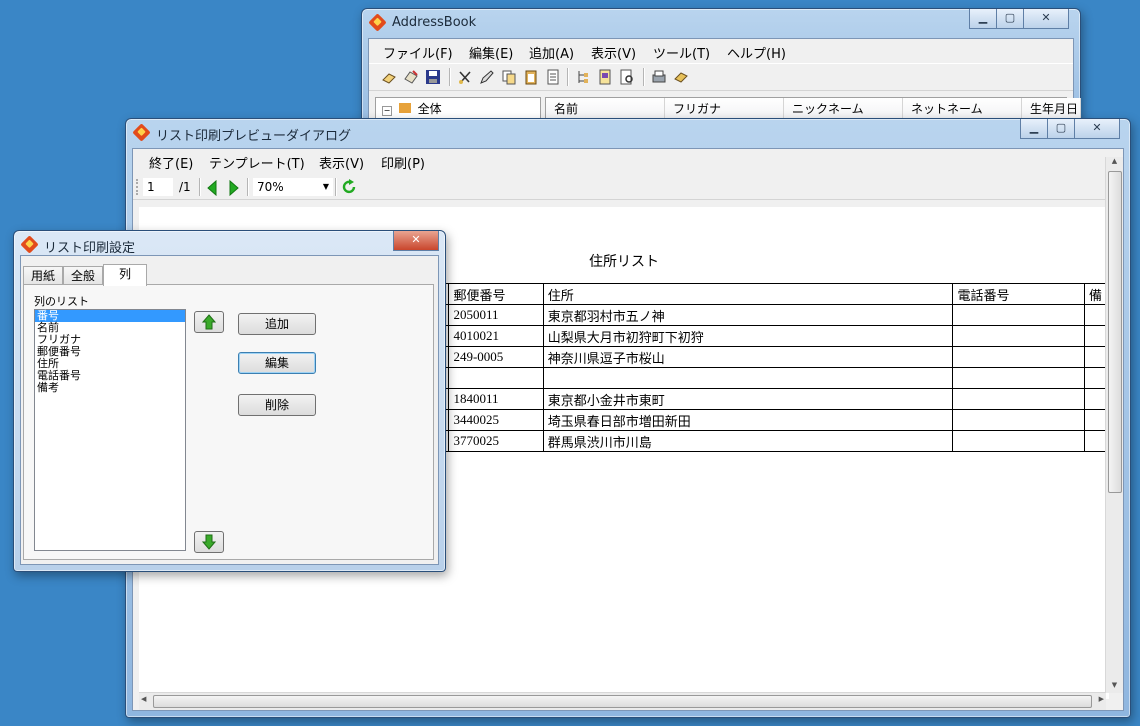 The height and width of the screenshot is (726, 1140). Describe the element at coordinates (721, 51) in the screenshot. I see `main-menubar: ファイル(F) 編集(E) 追加(A) 表示(V) ツール(T) ヘルプ(H)` at that location.